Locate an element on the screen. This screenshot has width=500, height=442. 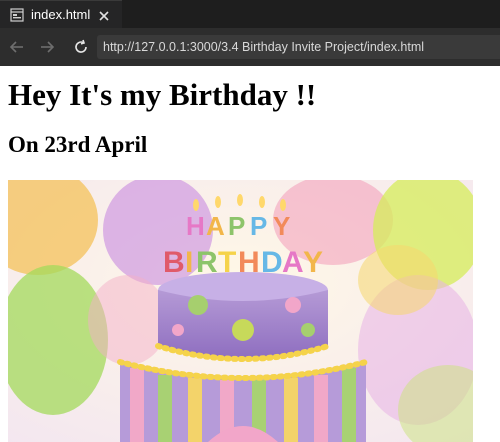
close-icon is located at coordinates (104, 15).